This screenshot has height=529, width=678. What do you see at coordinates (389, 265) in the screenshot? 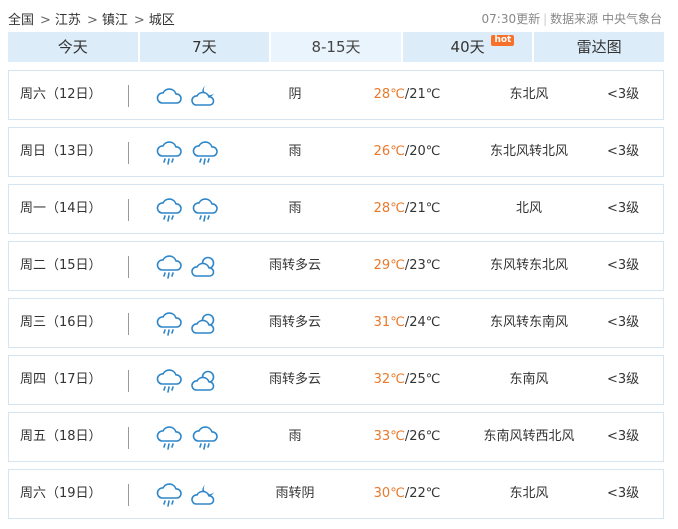
I see `temp-high: 29℃` at bounding box center [389, 265].